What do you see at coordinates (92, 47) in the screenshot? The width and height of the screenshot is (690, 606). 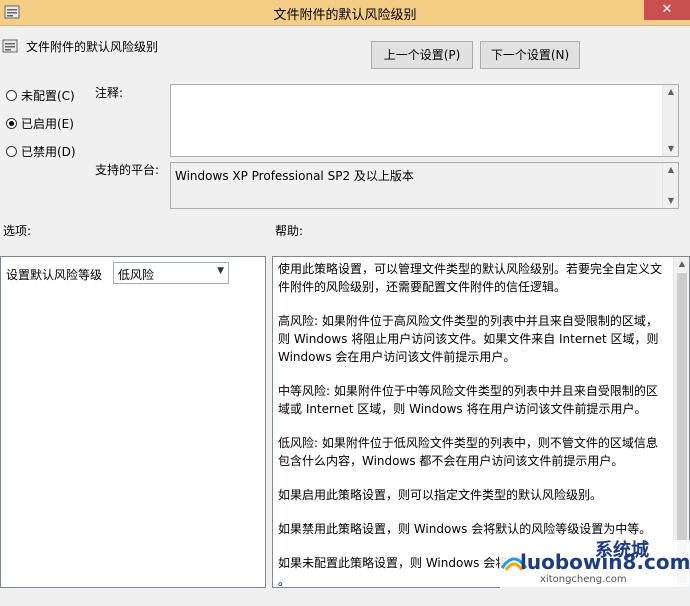 I see `policy-name: 文件附件的默认风险级别` at bounding box center [92, 47].